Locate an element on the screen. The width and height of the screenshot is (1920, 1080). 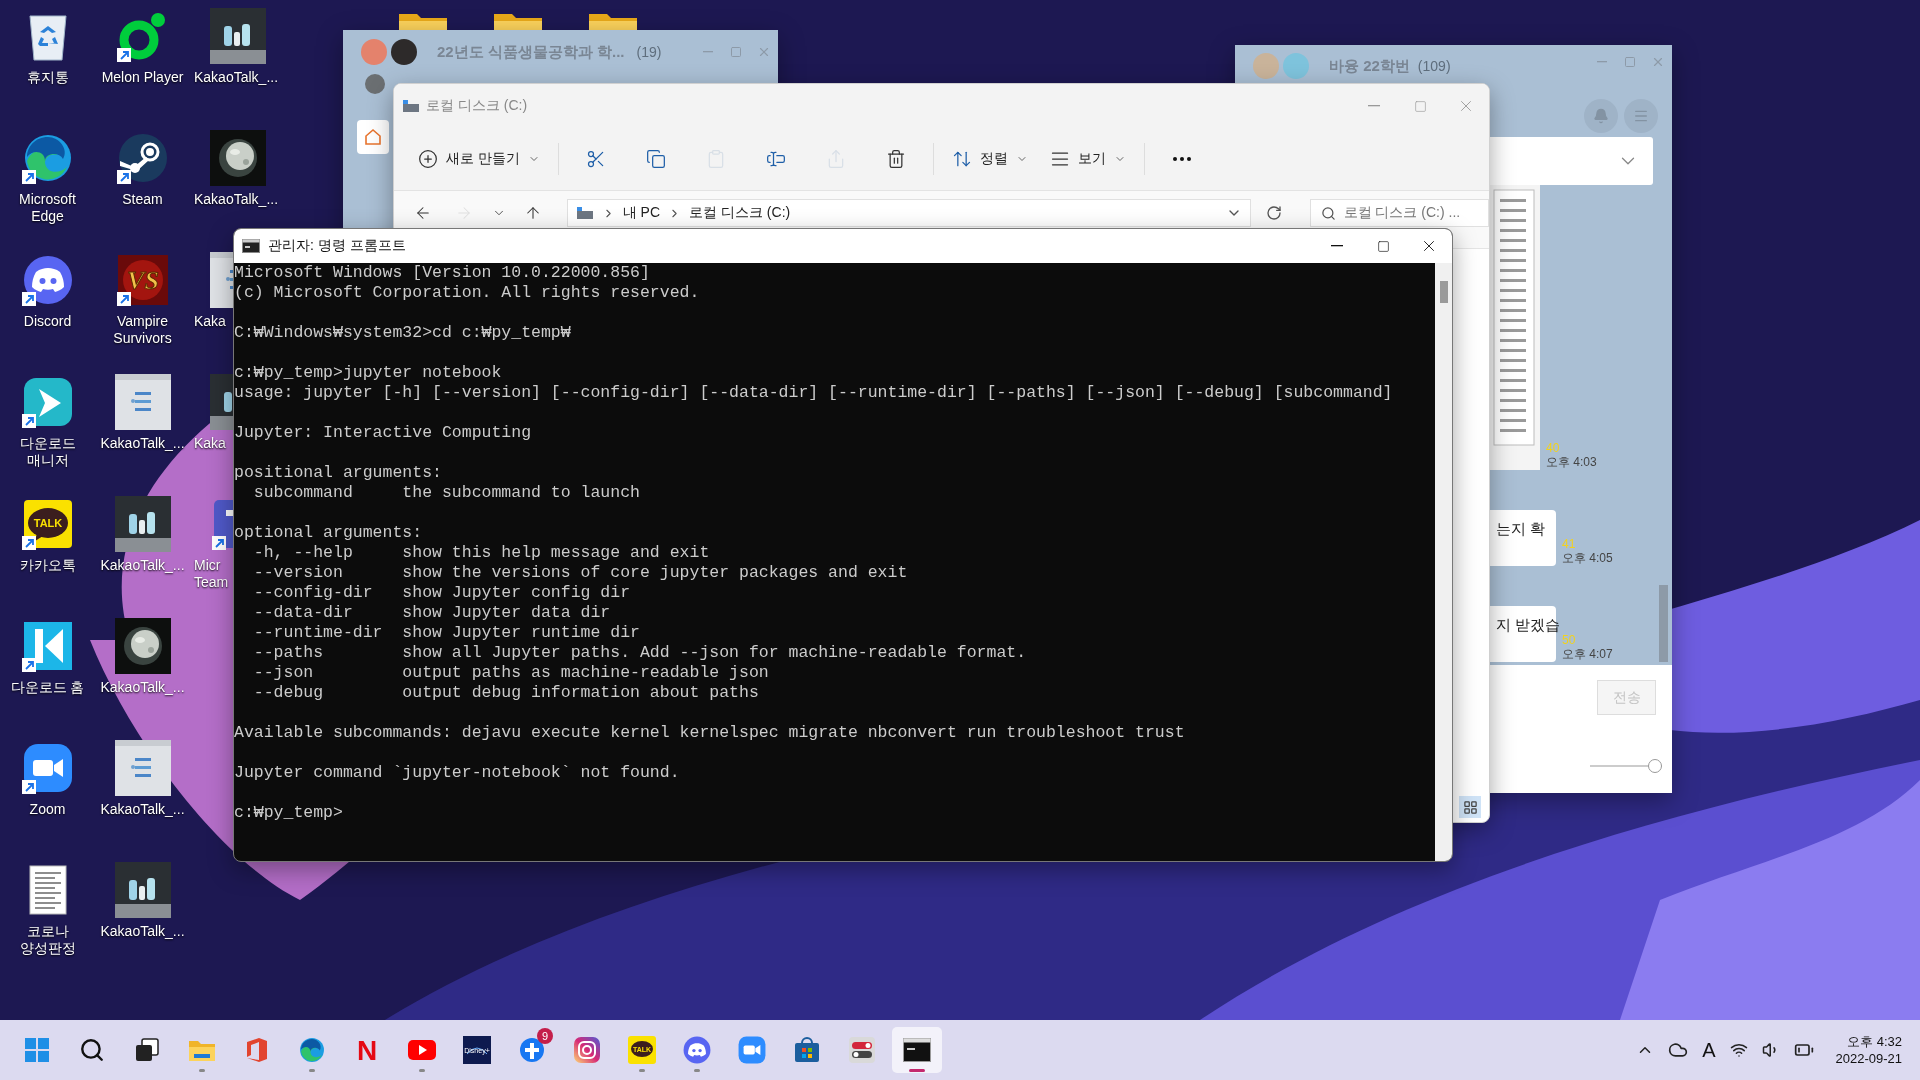
view-button: 보기 is located at coordinates (1087, 159).